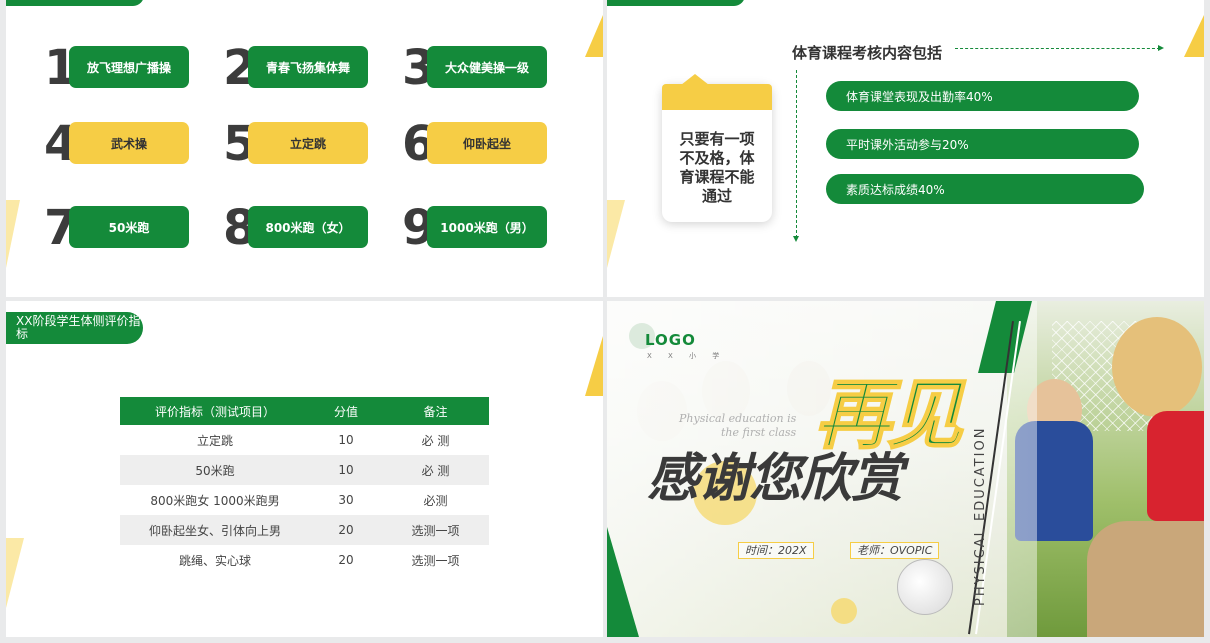 The width and height of the screenshot is (1210, 643). What do you see at coordinates (1175, 466) in the screenshot?
I see `photo-woman-shirt` at bounding box center [1175, 466].